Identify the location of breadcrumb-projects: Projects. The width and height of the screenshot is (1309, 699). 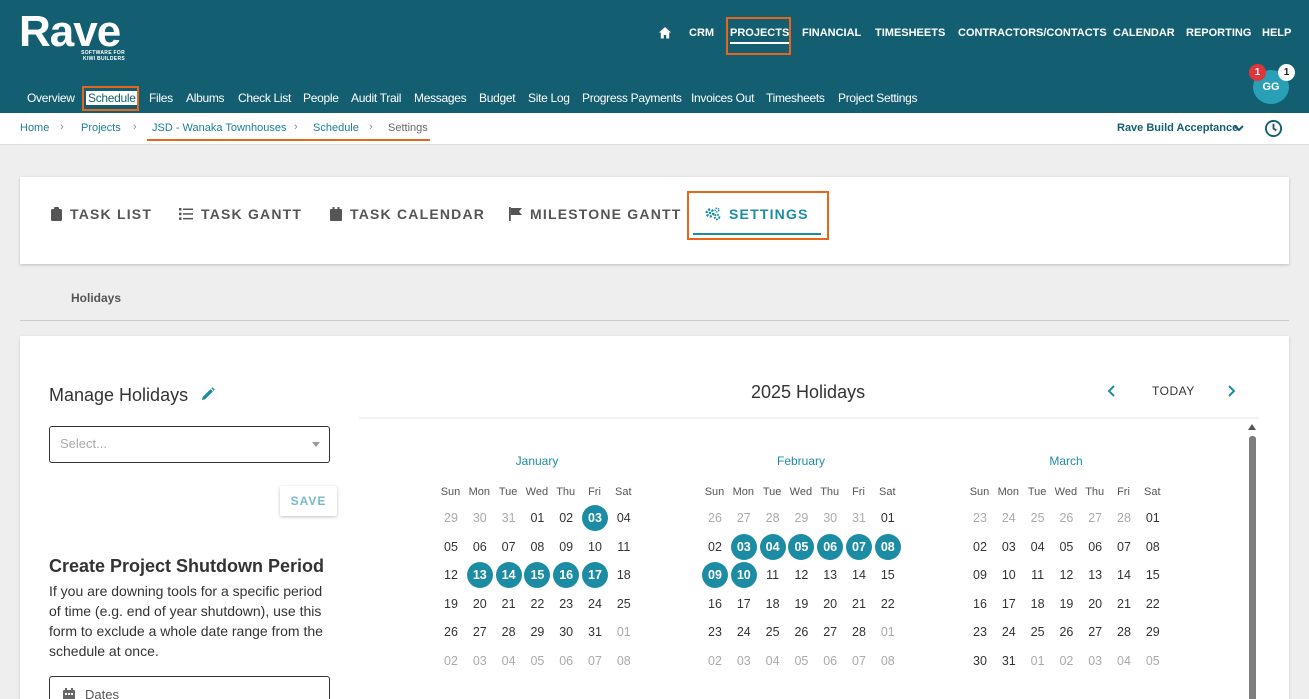
(101, 128).